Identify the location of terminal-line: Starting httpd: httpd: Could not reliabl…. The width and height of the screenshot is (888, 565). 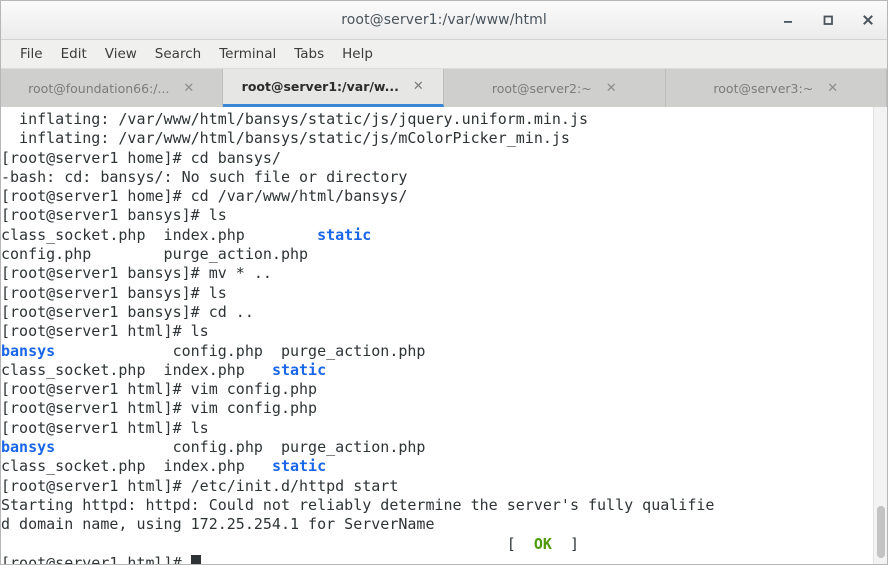
(437, 505).